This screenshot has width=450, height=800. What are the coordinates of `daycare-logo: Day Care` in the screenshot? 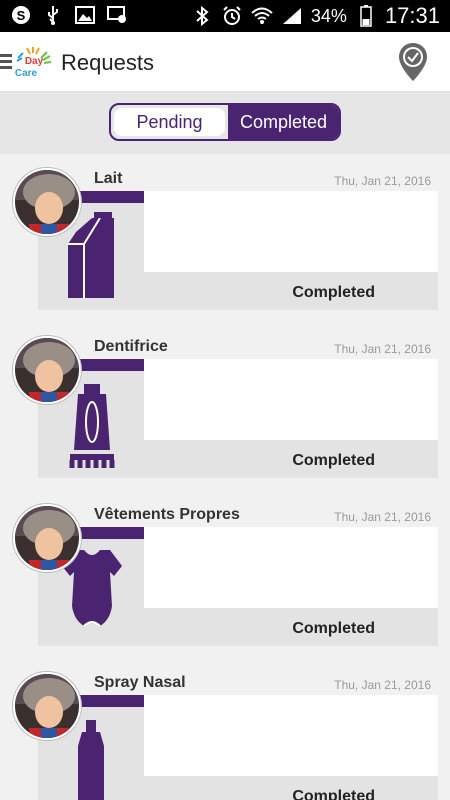 It's located at (35, 62).